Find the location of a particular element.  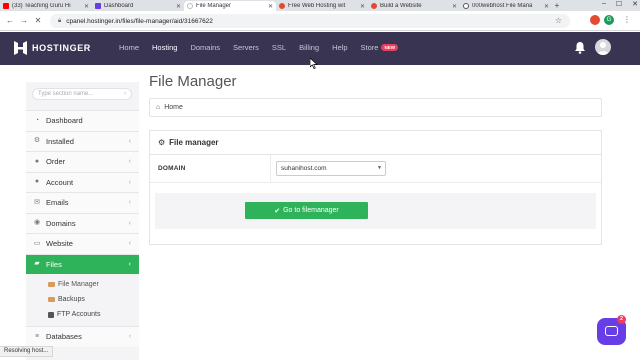

browser-tab: Build a Website ✕ is located at coordinates (414, 6).